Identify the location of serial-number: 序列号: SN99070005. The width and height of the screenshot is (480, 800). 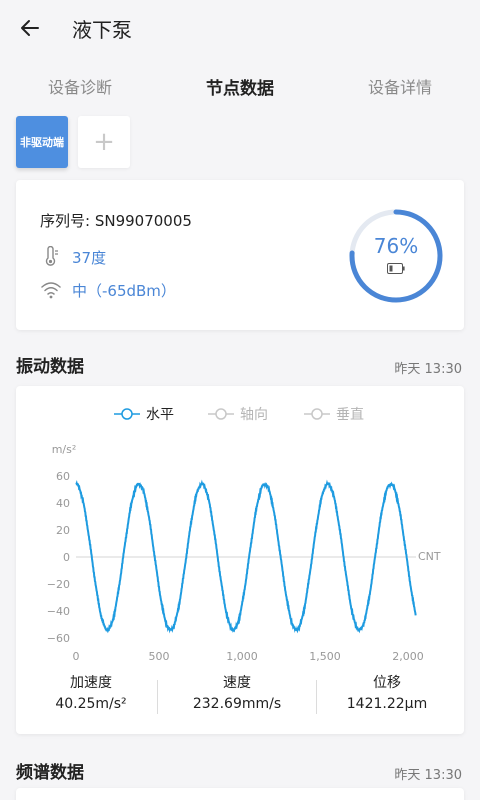
(116, 221).